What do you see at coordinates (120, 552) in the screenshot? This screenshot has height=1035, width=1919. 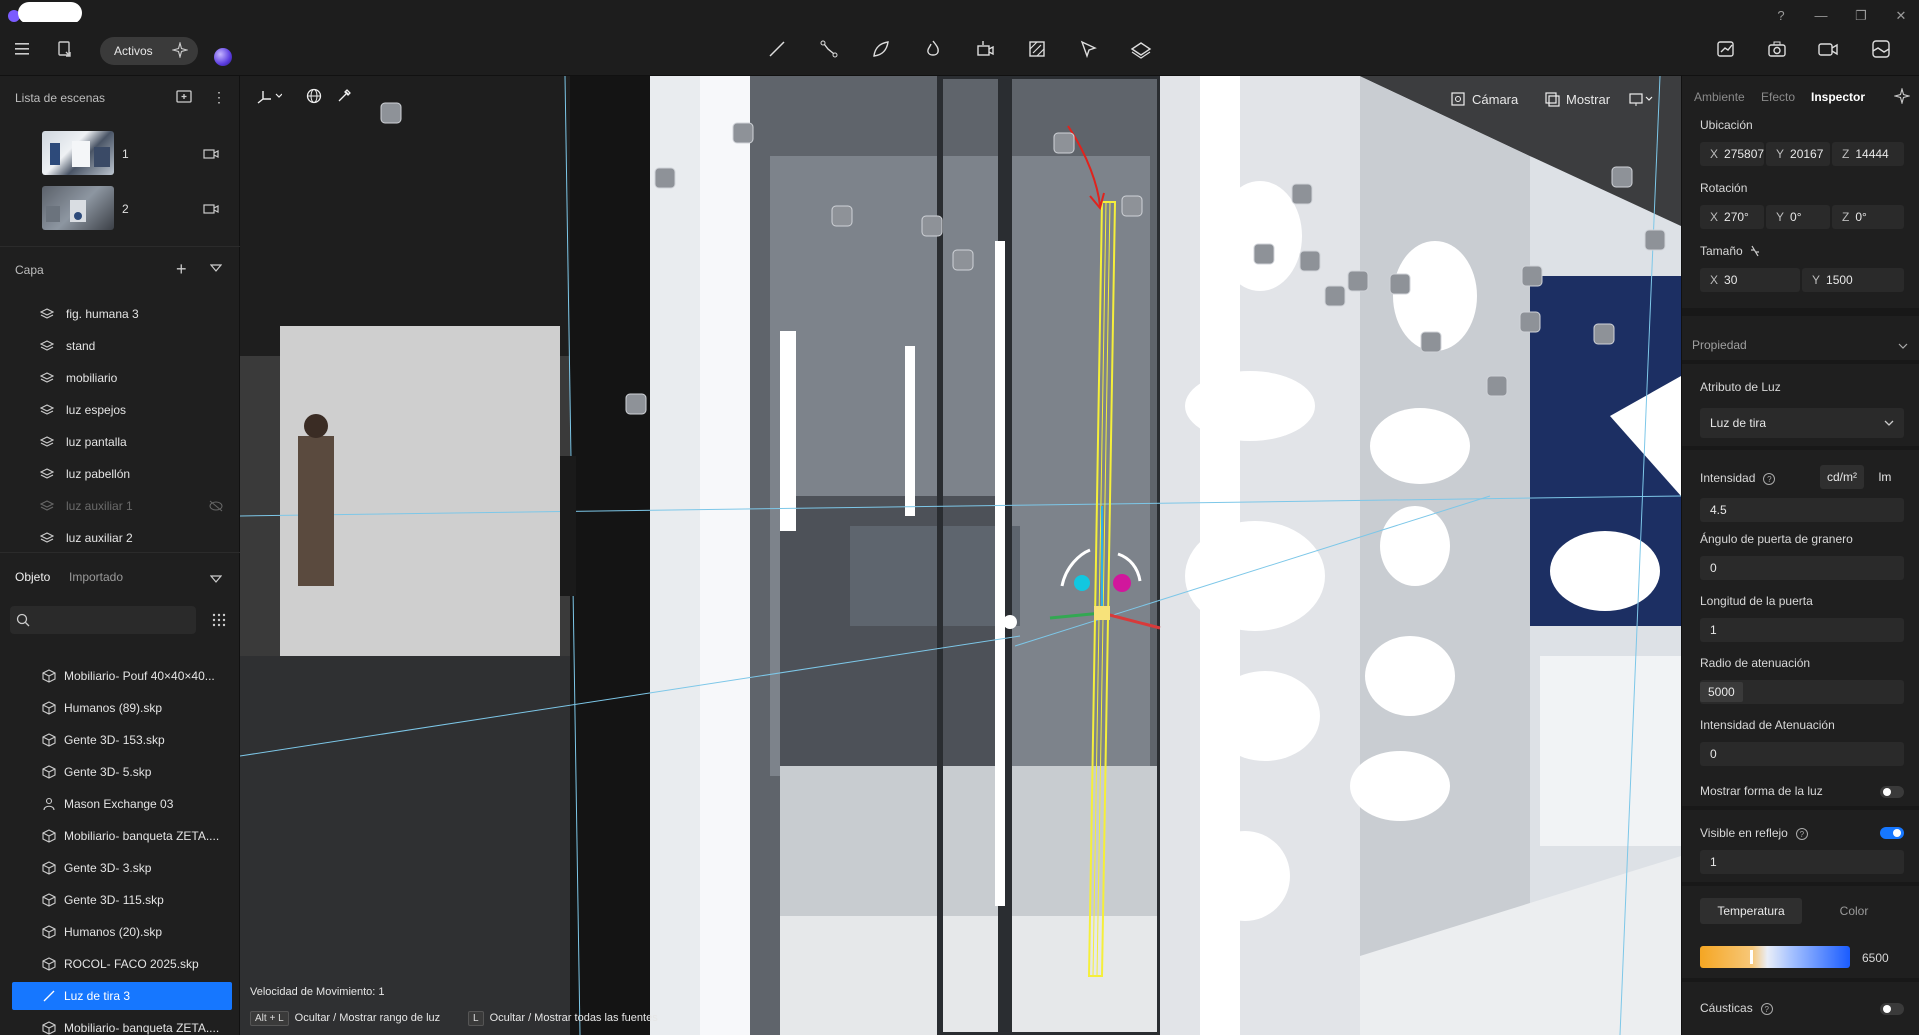 I see `divider` at bounding box center [120, 552].